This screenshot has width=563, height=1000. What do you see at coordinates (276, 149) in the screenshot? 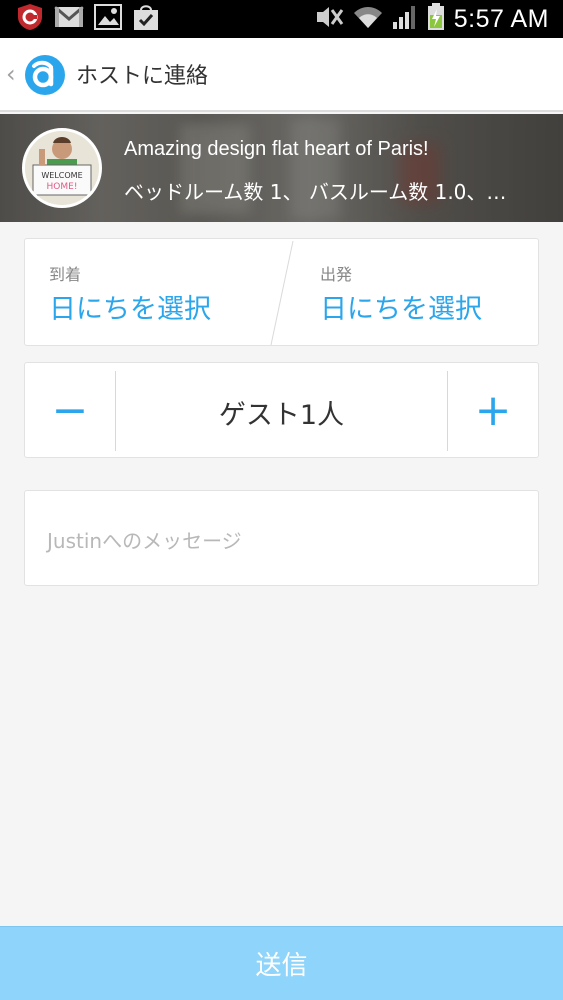
I see `listing-title: Amazing design flat heart of Paris!` at bounding box center [276, 149].